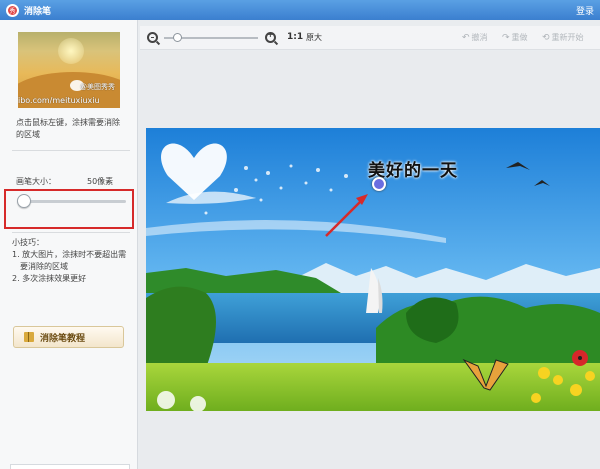 This screenshot has width=600, height=469. I want to click on window-title: 消除笔, so click(38, 11).